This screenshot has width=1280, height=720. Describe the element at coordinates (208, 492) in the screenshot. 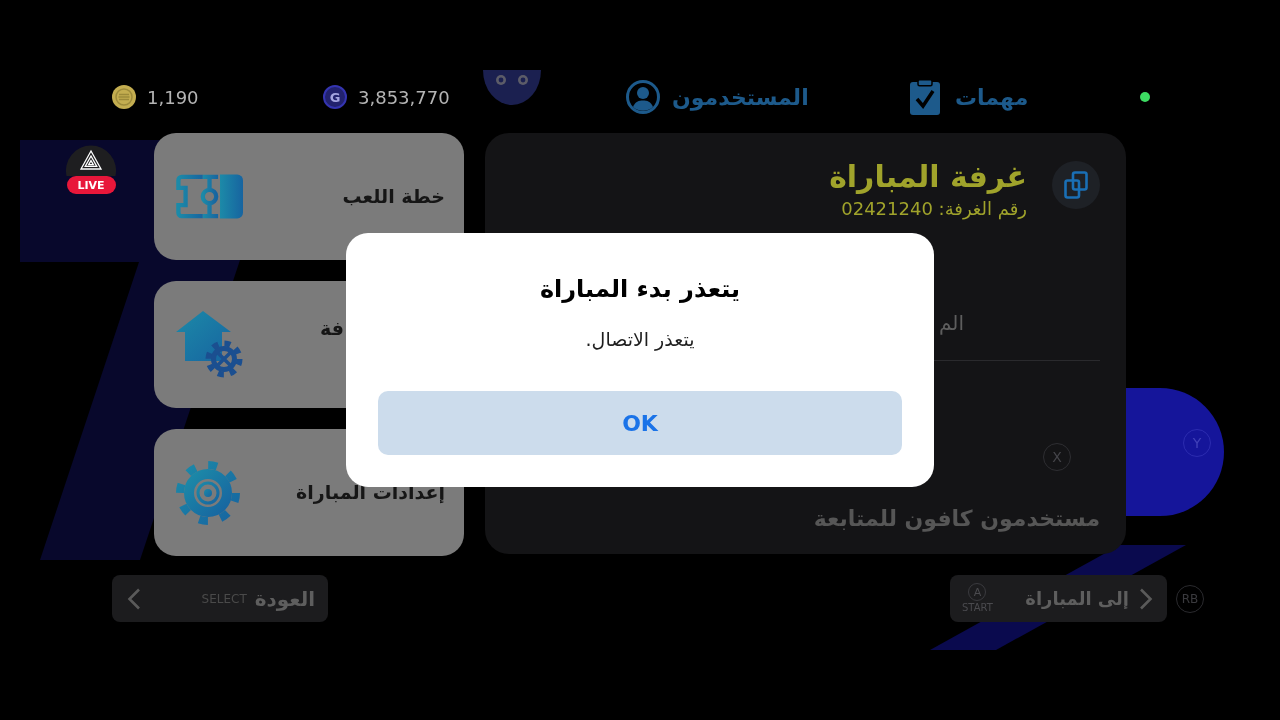

I see `gear-icon` at that location.